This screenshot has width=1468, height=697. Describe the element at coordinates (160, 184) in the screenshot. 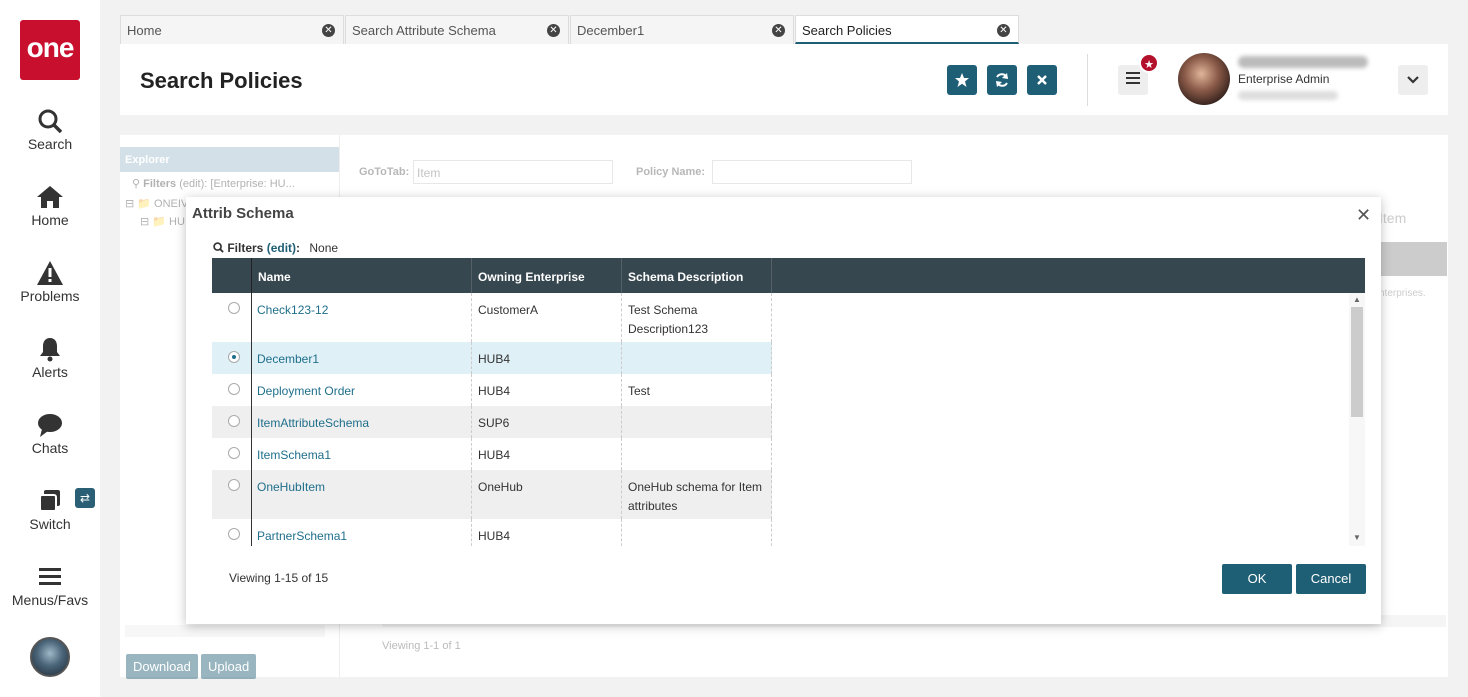

I see `explorer-filters-label: Filters` at that location.